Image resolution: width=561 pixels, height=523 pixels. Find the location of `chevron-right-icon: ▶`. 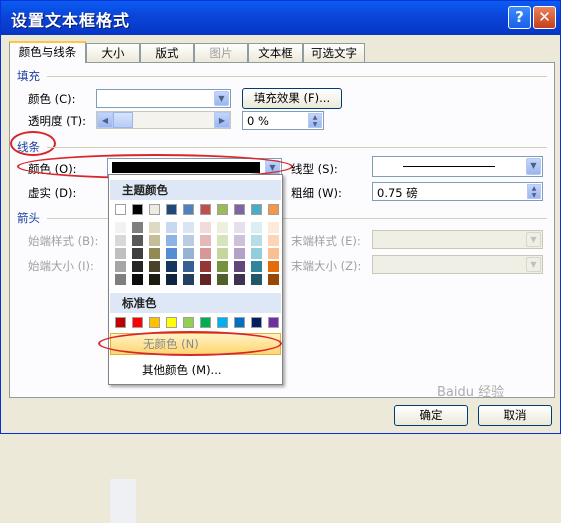

chevron-right-icon: ▶ is located at coordinates (222, 120).